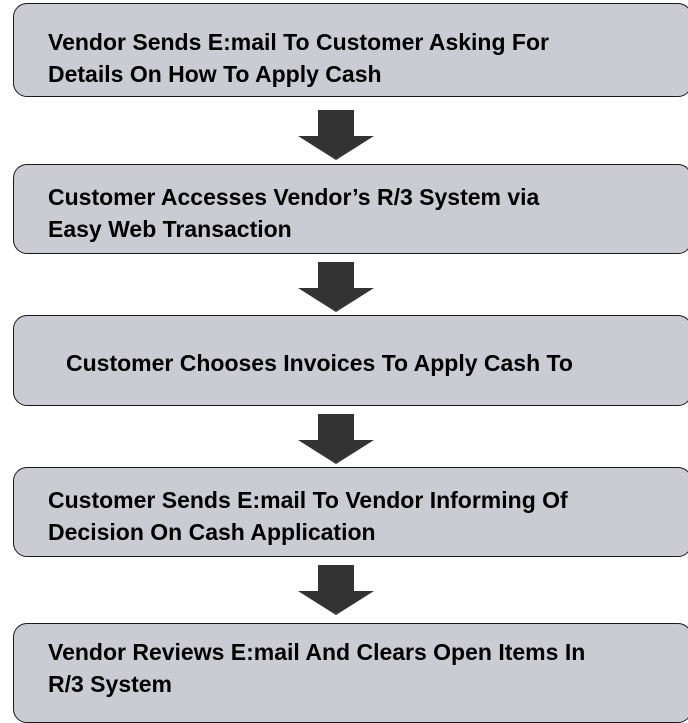 The height and width of the screenshot is (723, 688). Describe the element at coordinates (212, 532) in the screenshot. I see `step-4-line-2: Decision On Cash Application` at that location.